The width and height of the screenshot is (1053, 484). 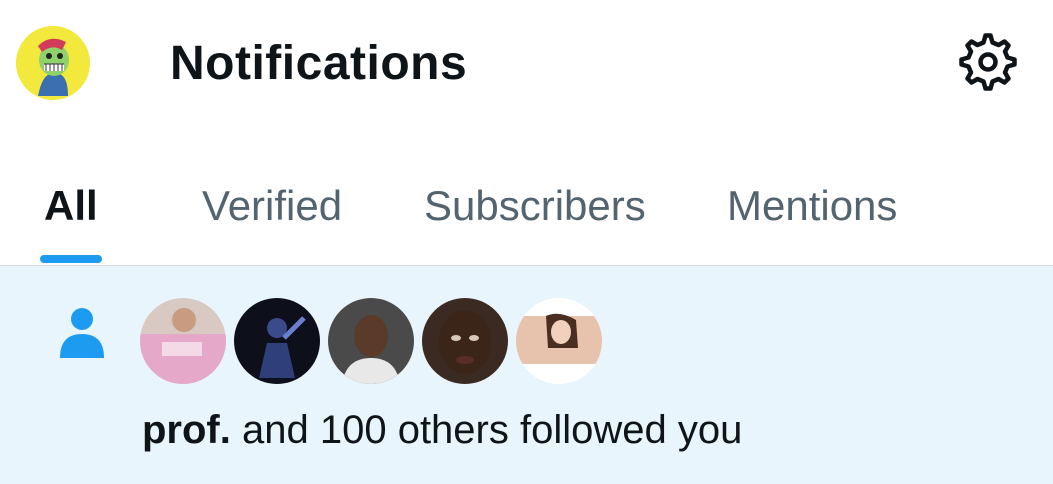 What do you see at coordinates (82, 333) in the screenshot?
I see `person-icon` at bounding box center [82, 333].